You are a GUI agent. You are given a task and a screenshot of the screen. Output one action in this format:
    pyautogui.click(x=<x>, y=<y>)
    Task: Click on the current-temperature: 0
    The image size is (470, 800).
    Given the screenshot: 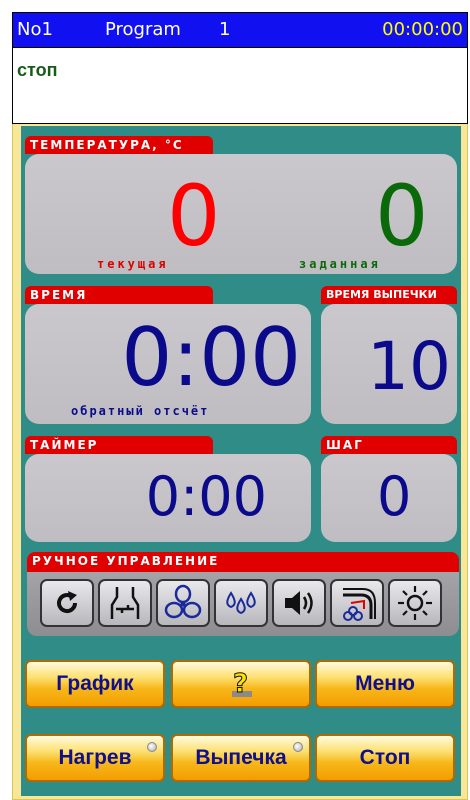 What is the action you would take?
    pyautogui.click(x=194, y=216)
    